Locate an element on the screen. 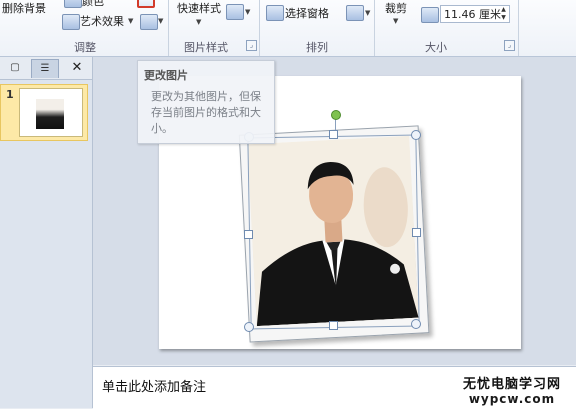 The height and width of the screenshot is (409, 576). picture-styles-launcher-icon: ⌟ is located at coordinates (251, 45).